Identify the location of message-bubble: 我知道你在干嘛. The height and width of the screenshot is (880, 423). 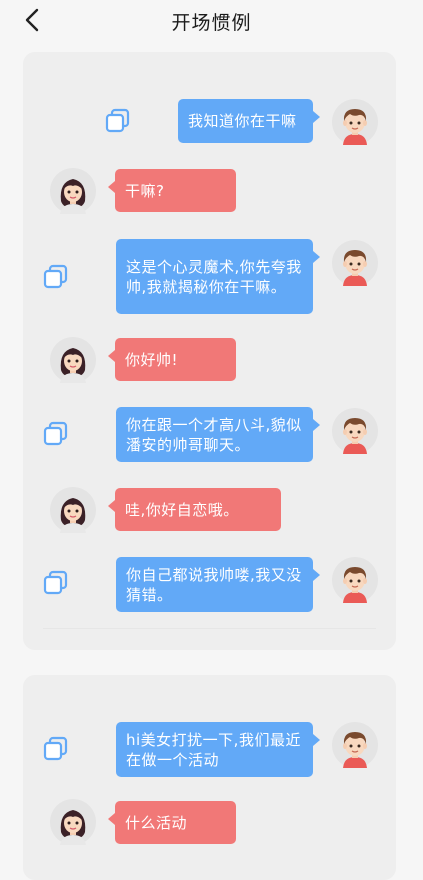
(249, 121).